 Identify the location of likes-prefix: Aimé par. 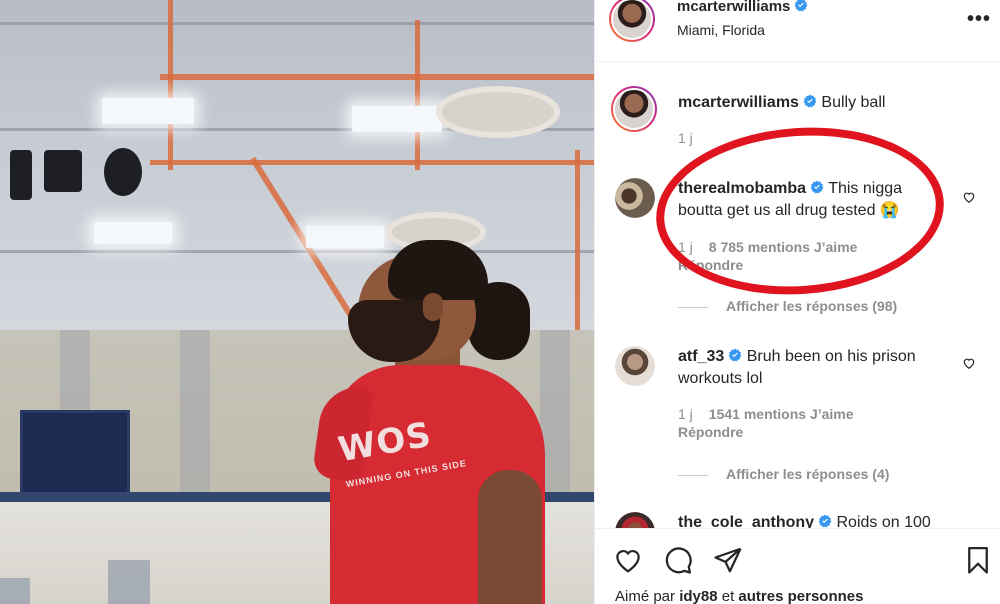
(645, 596).